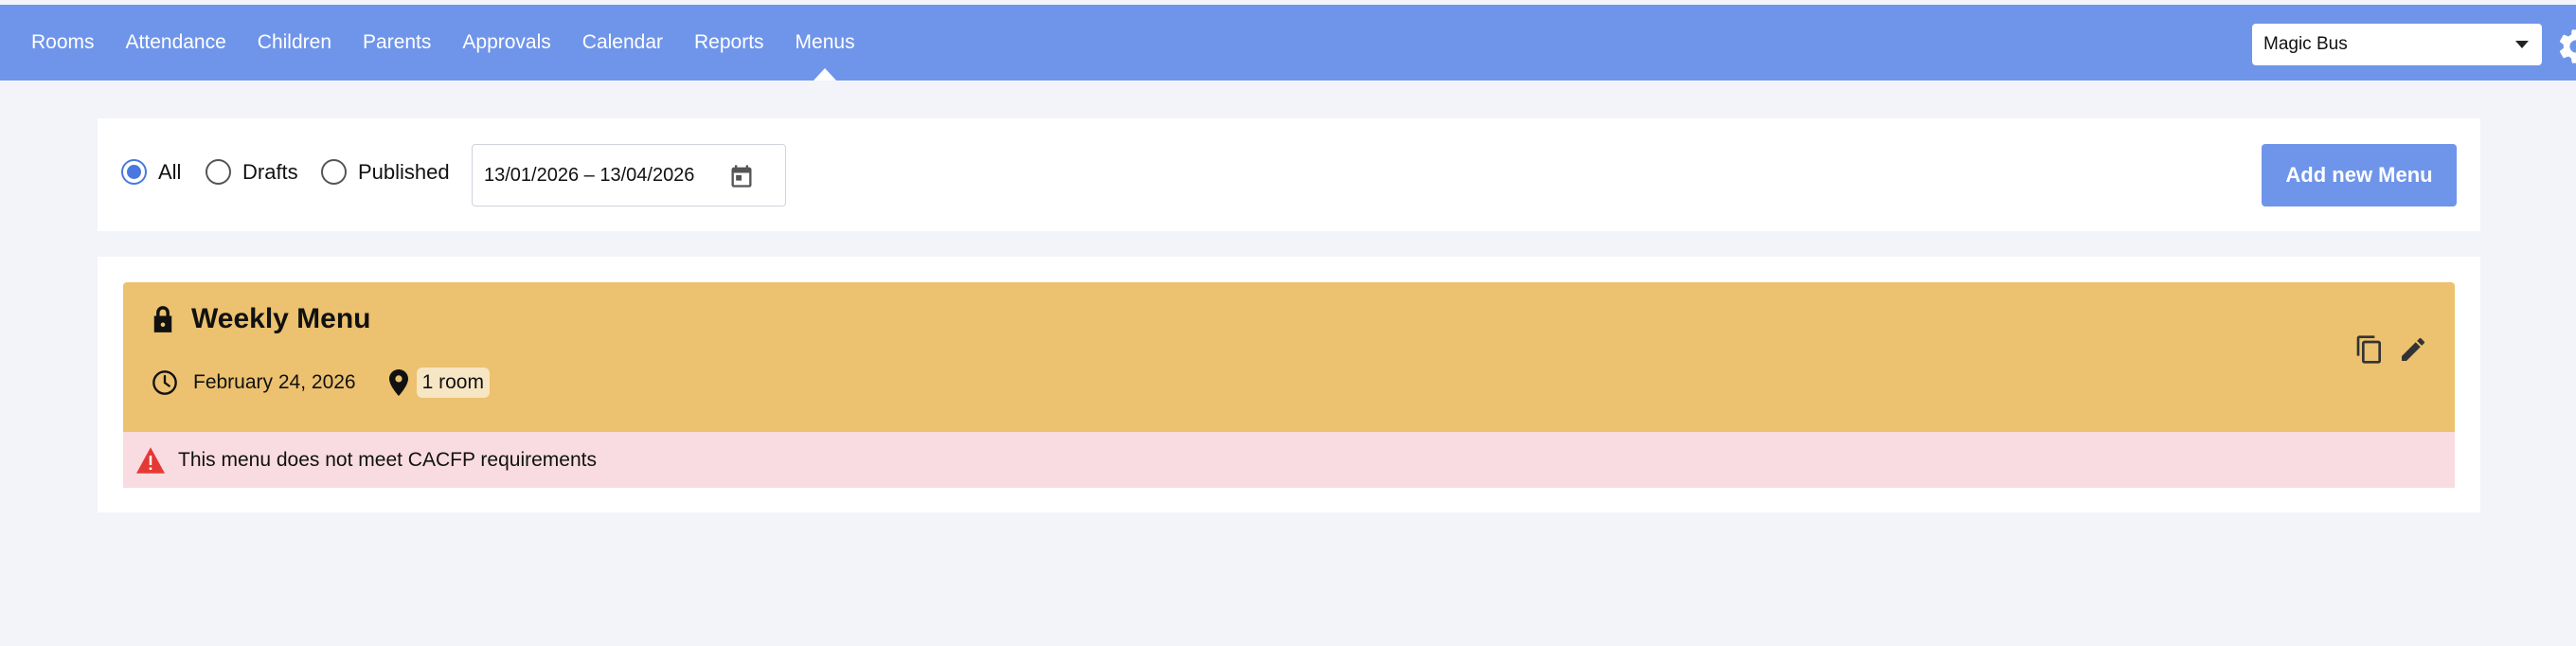 The height and width of the screenshot is (646, 2576). Describe the element at coordinates (176, 42) in the screenshot. I see `nav-item-attendance: Attendance` at that location.